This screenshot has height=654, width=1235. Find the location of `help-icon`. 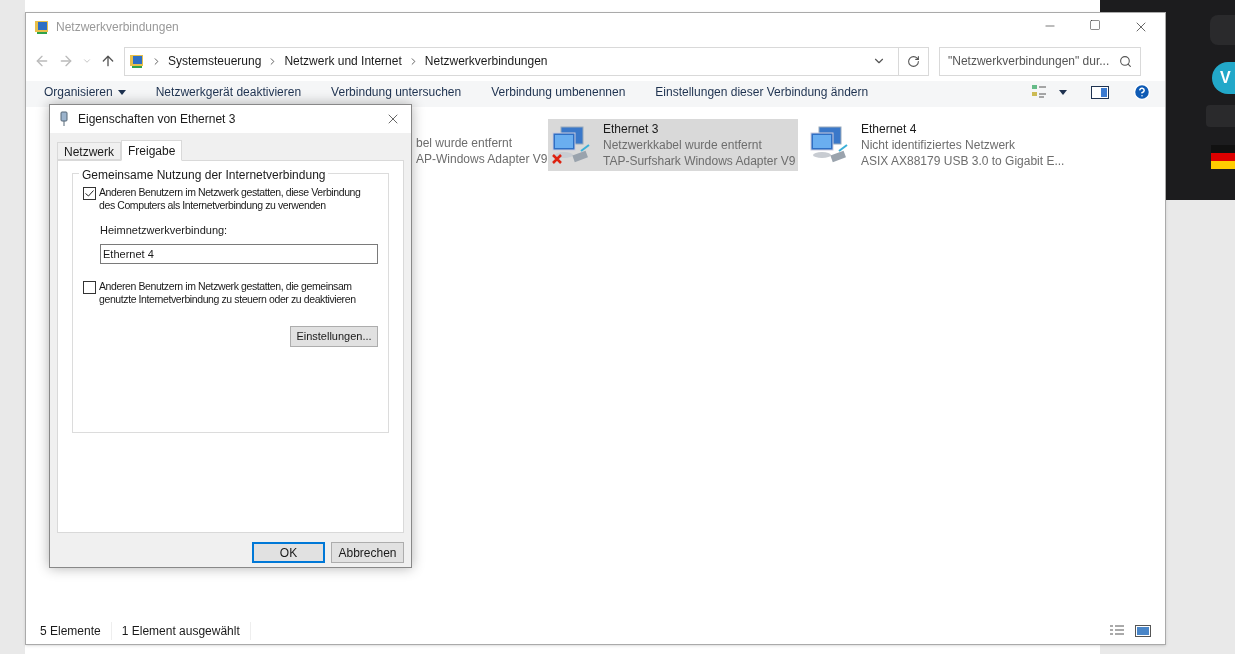

help-icon is located at coordinates (1142, 92).